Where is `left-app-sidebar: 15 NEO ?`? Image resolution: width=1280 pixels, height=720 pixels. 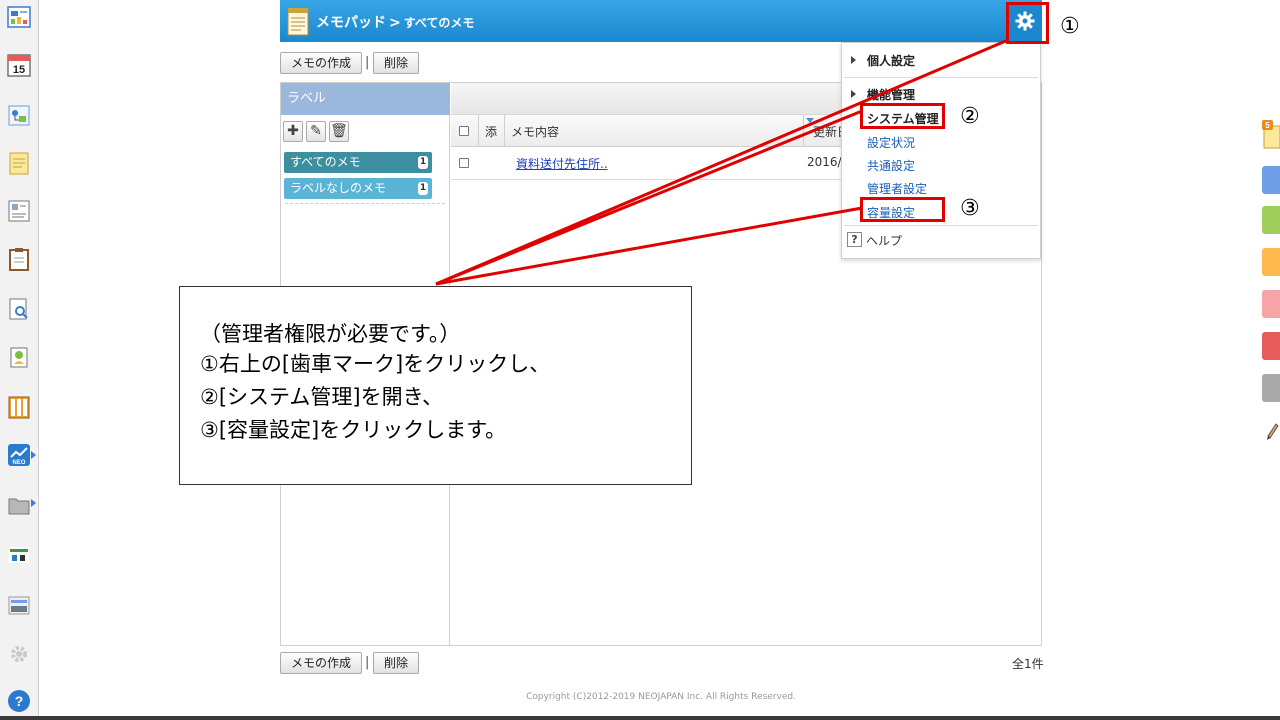
left-app-sidebar: 15 NEO ? is located at coordinates (19, 360).